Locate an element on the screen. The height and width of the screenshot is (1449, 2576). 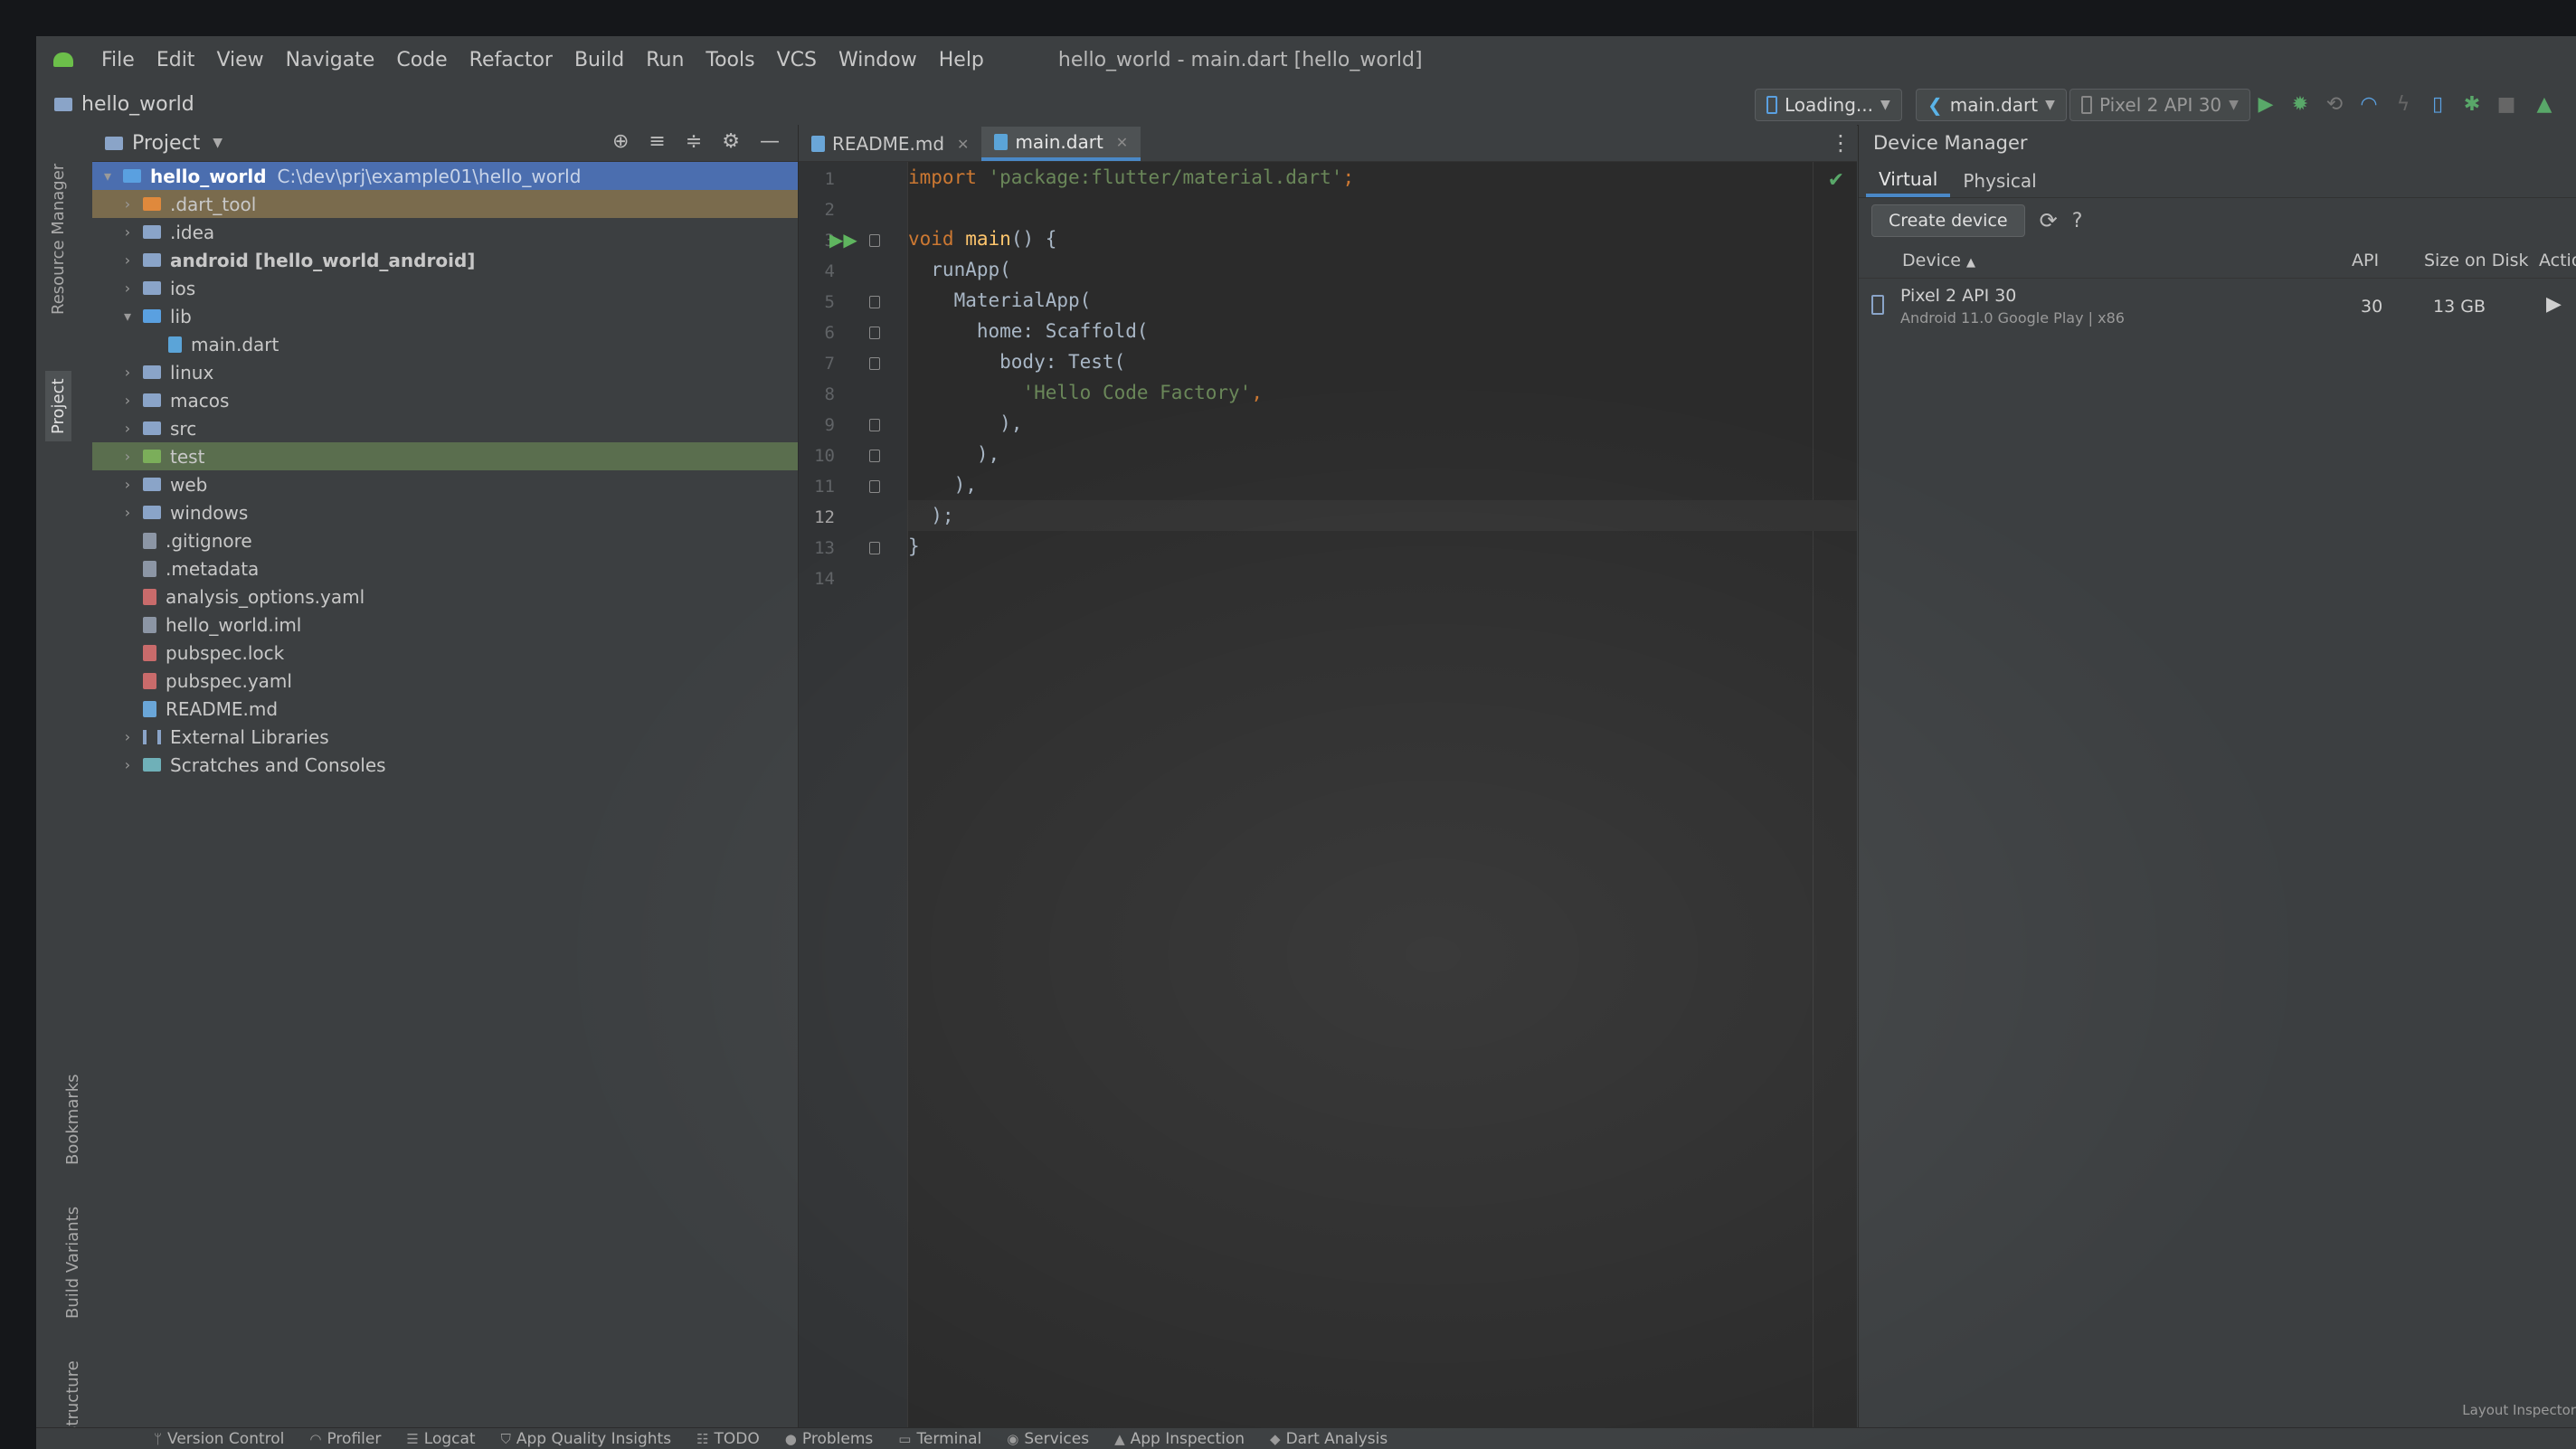
launch-device-icon: ▶ is located at coordinates (2554, 304).